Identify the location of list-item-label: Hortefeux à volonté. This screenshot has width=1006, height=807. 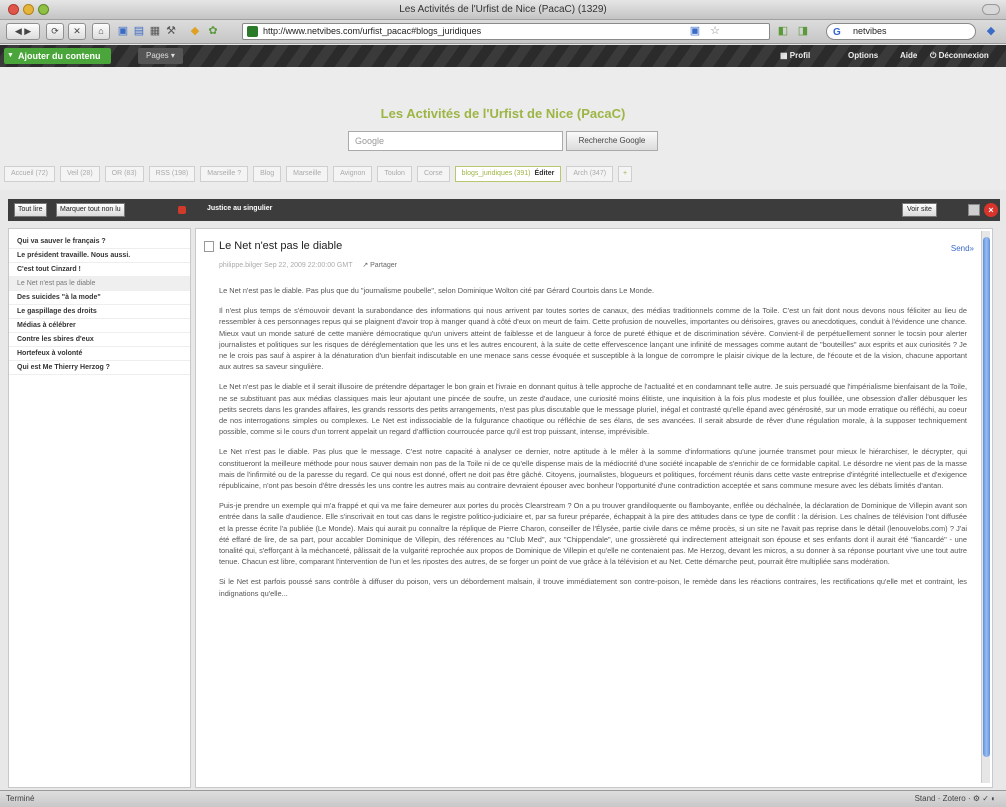
(50, 353).